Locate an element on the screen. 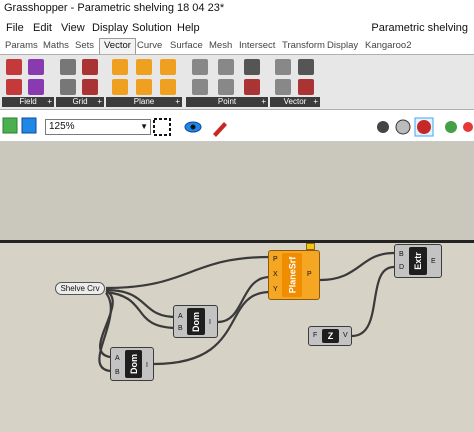 This screenshot has width=474, height=432. param-label: Shelve Crv is located at coordinates (80, 288).